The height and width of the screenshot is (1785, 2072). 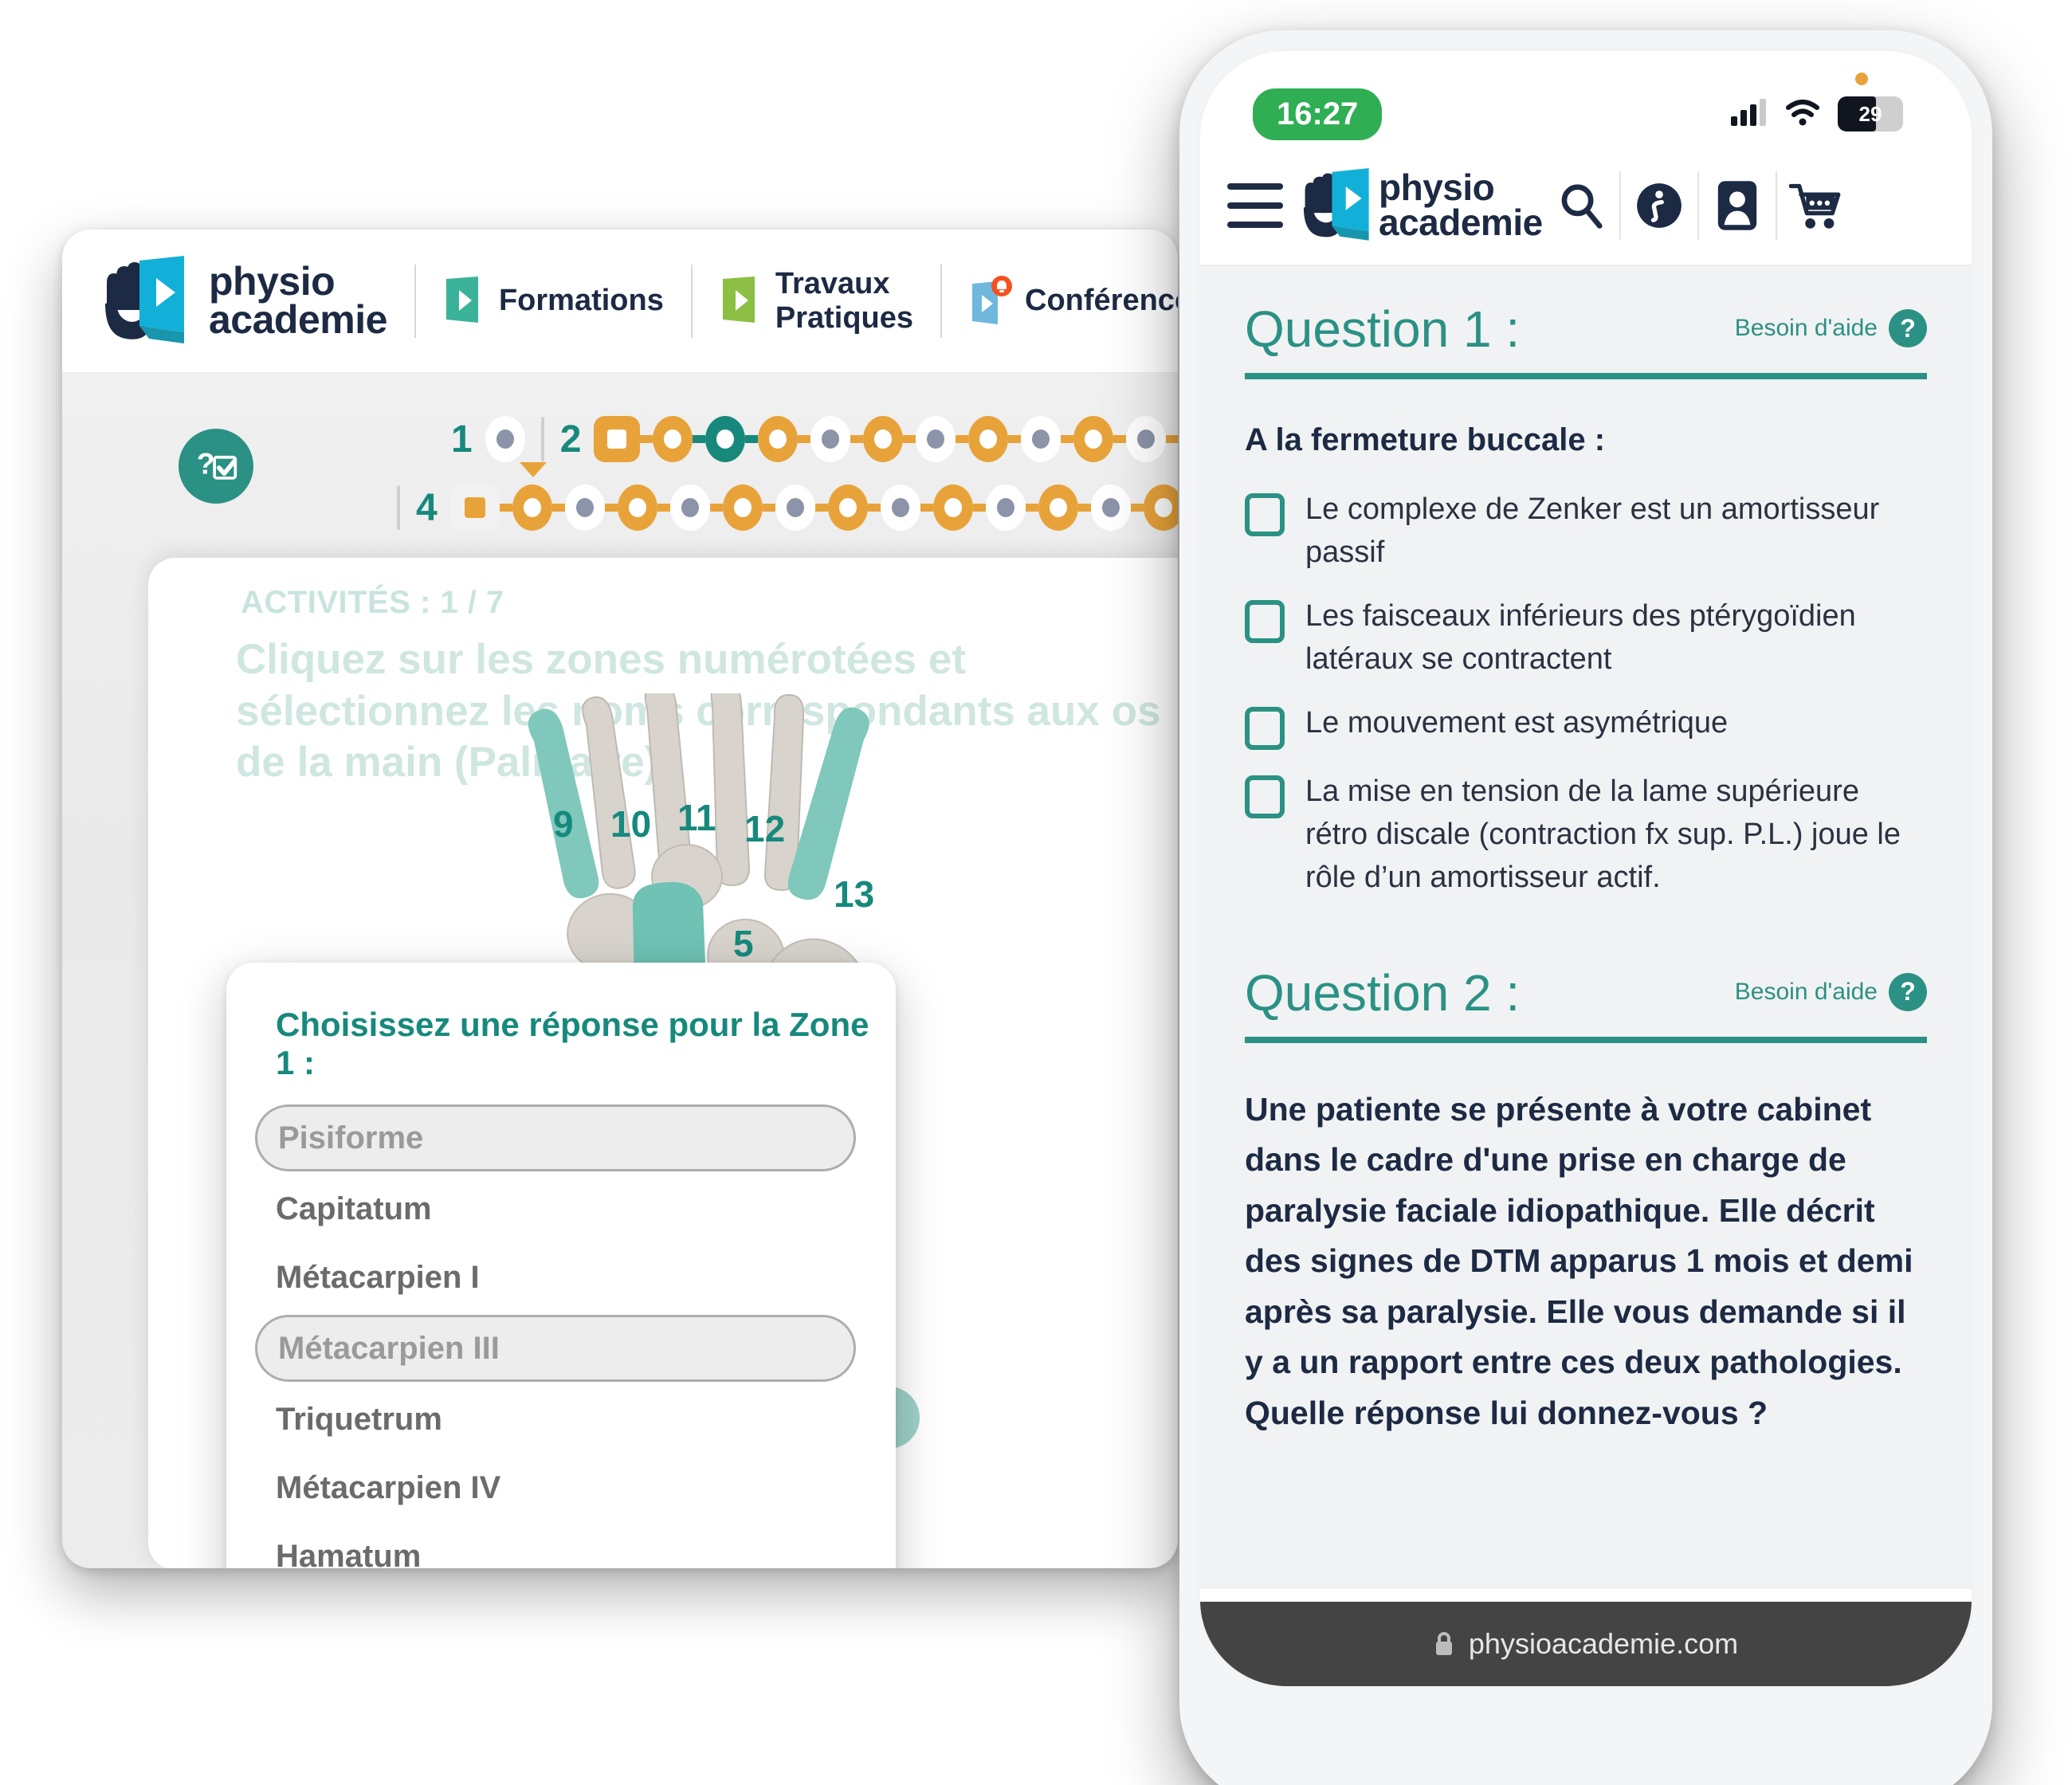 What do you see at coordinates (854, 894) in the screenshot?
I see `bone-label-13: 13` at bounding box center [854, 894].